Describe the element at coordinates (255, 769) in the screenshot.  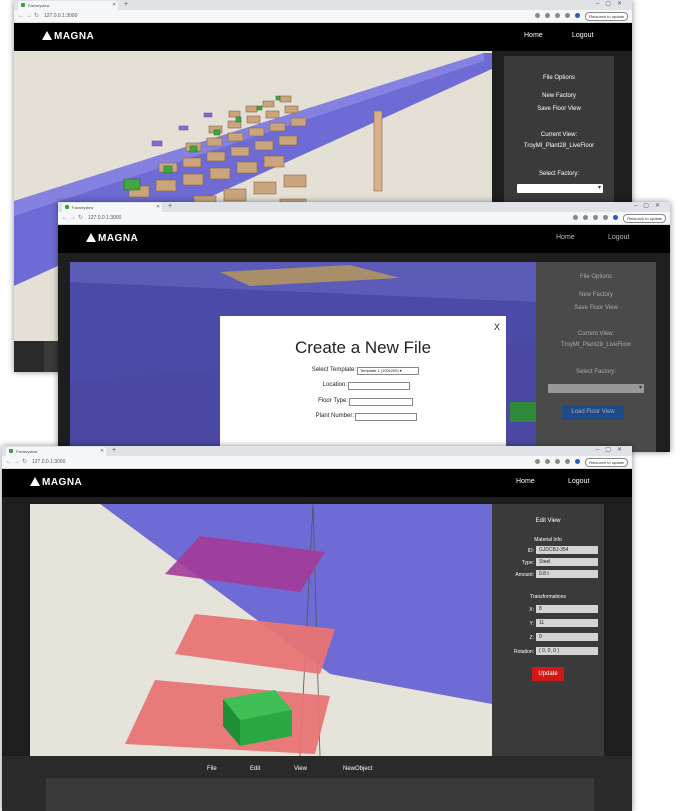
I see `menu-edit: Edit` at that location.